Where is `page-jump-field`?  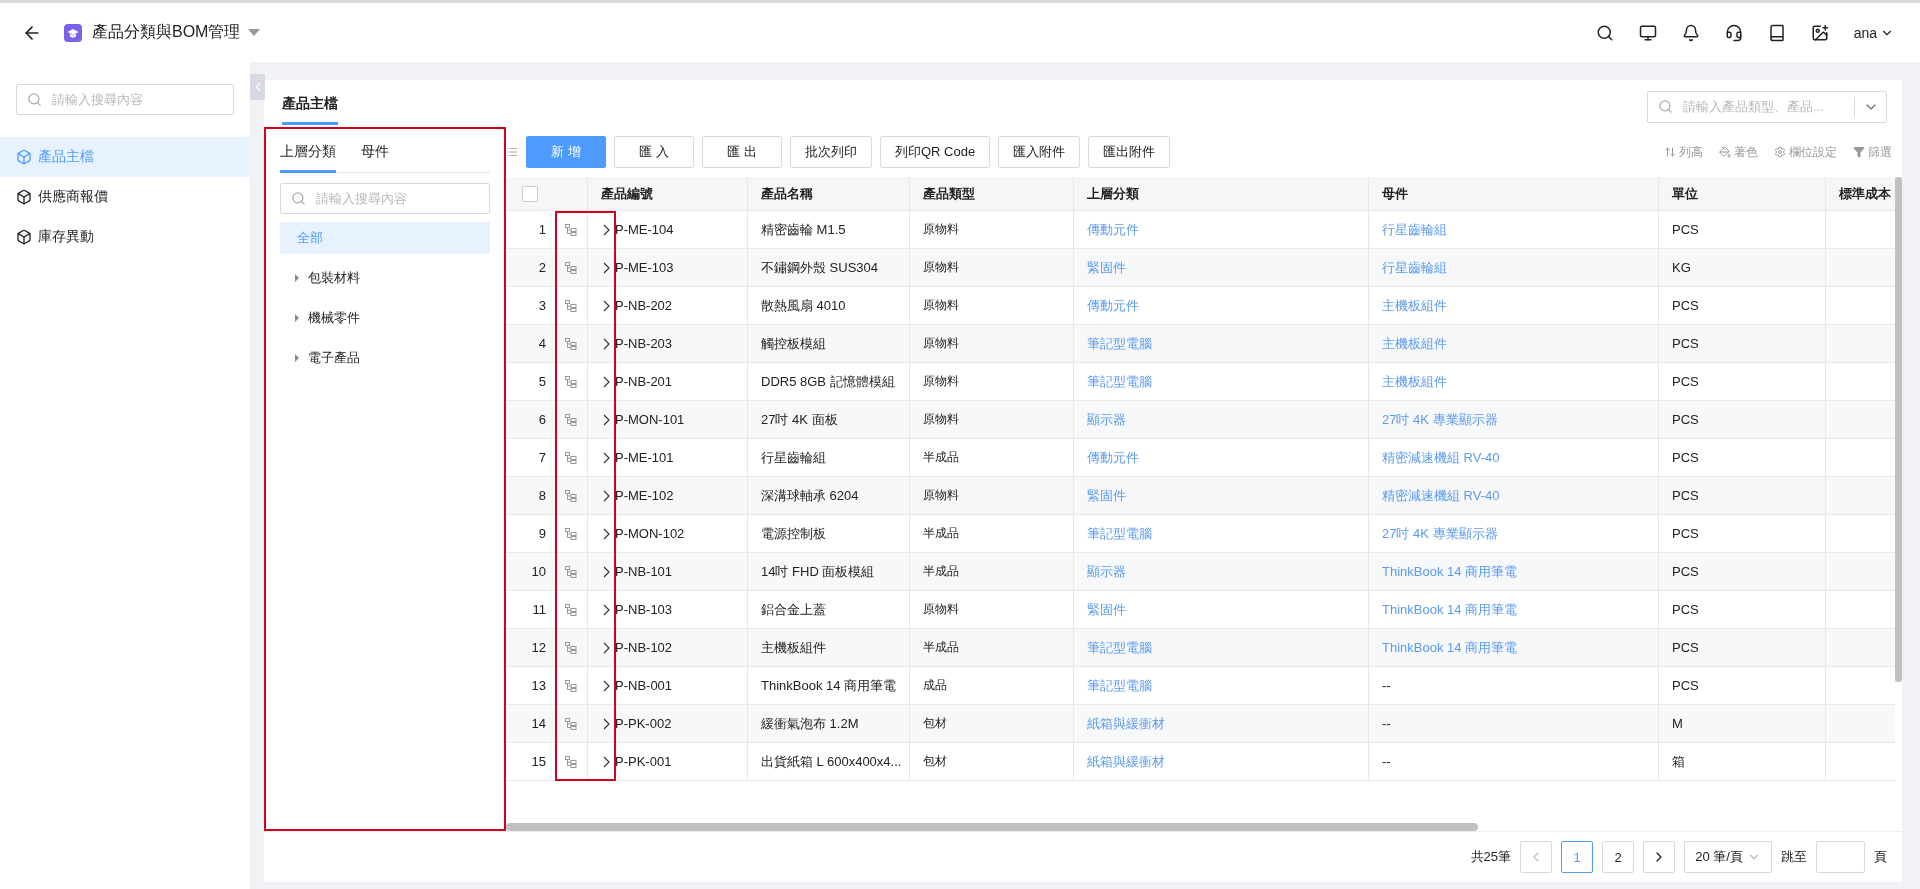
page-jump-field is located at coordinates (1840, 857).